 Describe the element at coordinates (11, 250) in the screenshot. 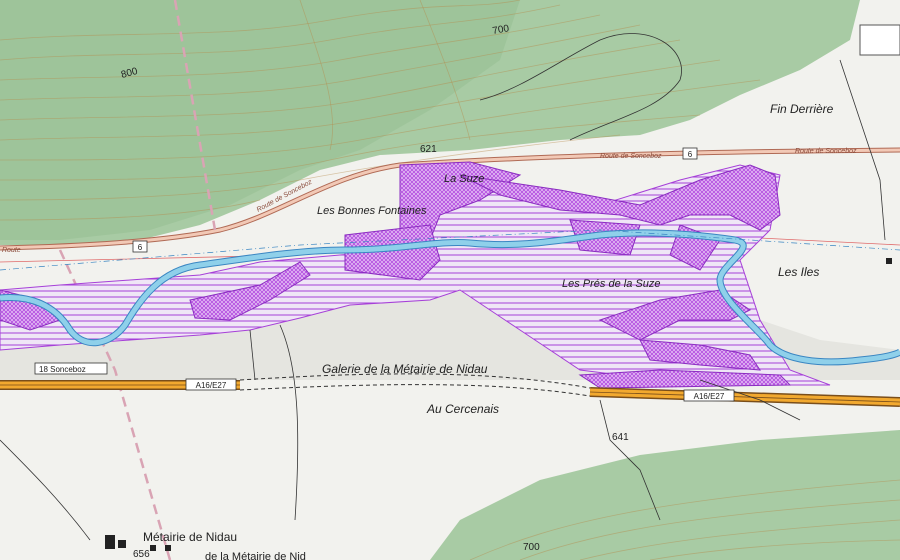

I see `road-name-left: Route` at that location.